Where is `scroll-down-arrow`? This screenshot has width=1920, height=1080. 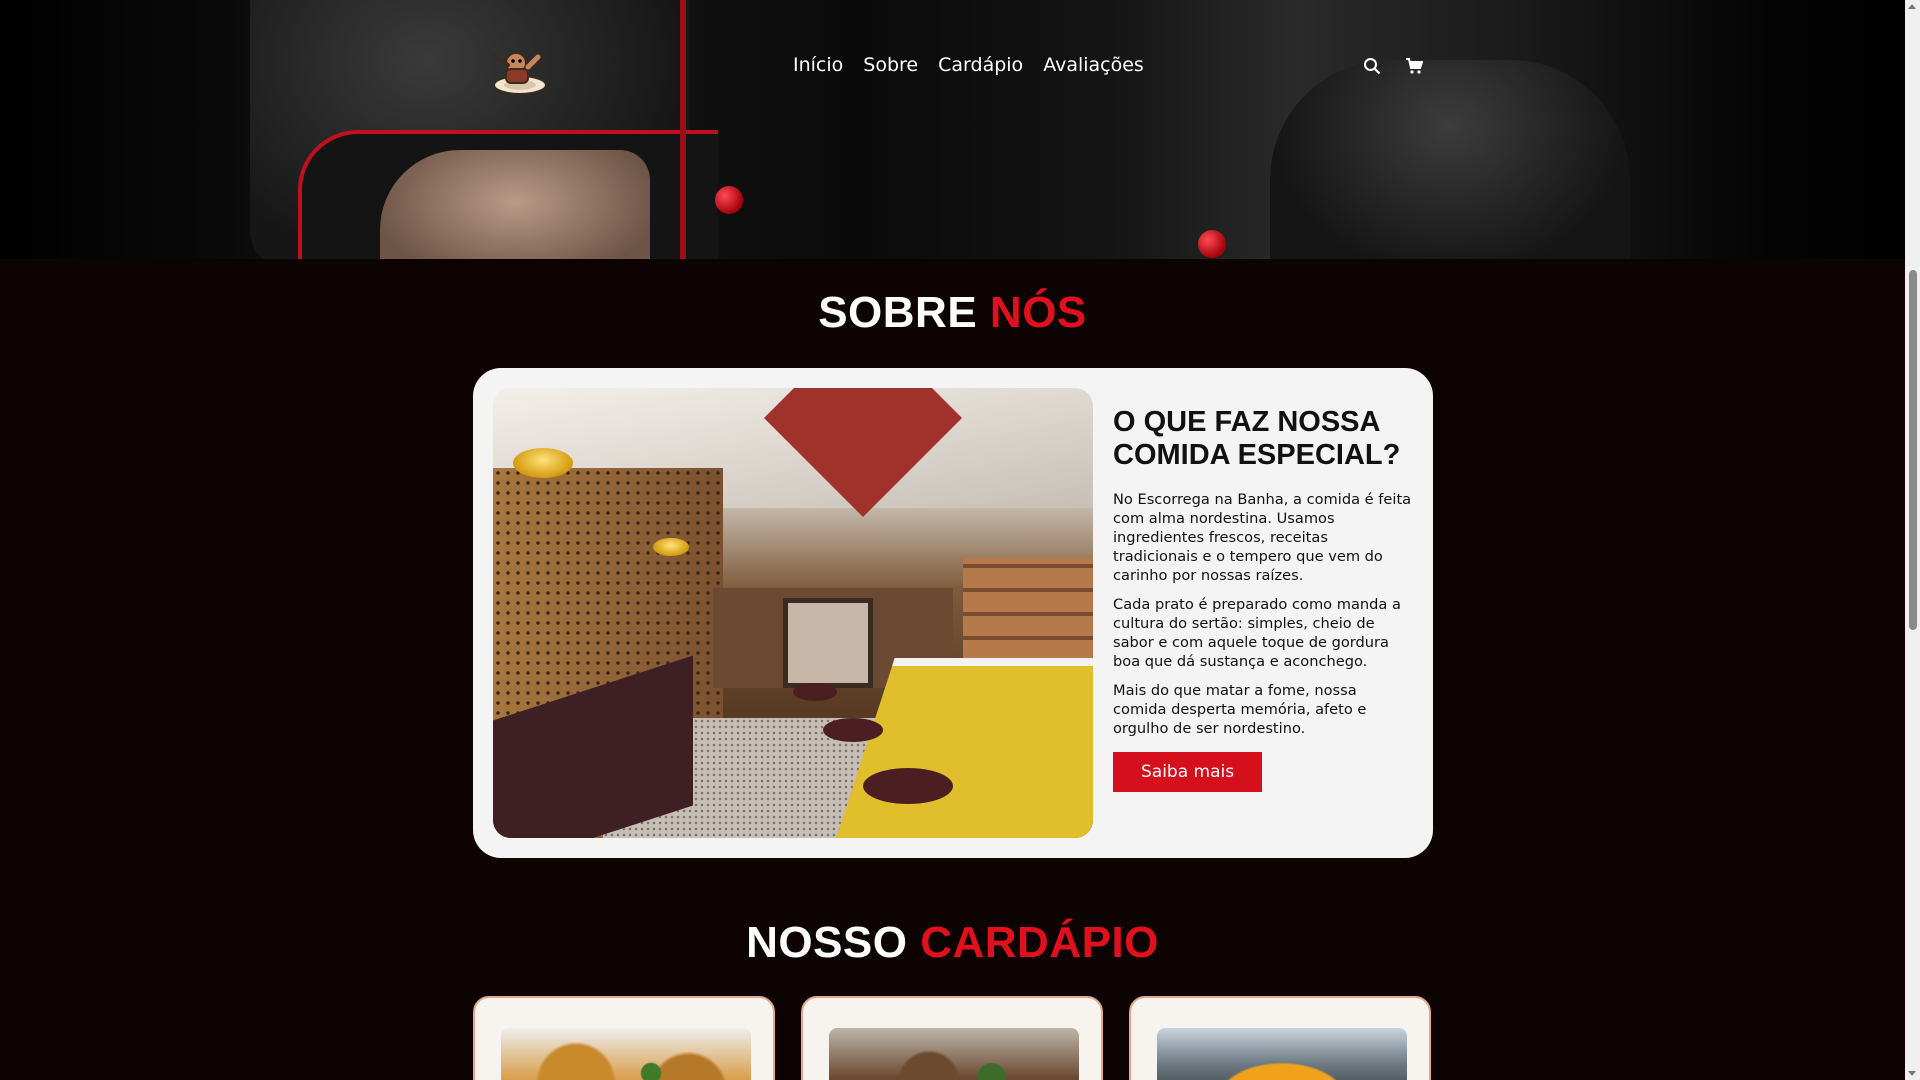
scroll-down-arrow is located at coordinates (1912, 1073).